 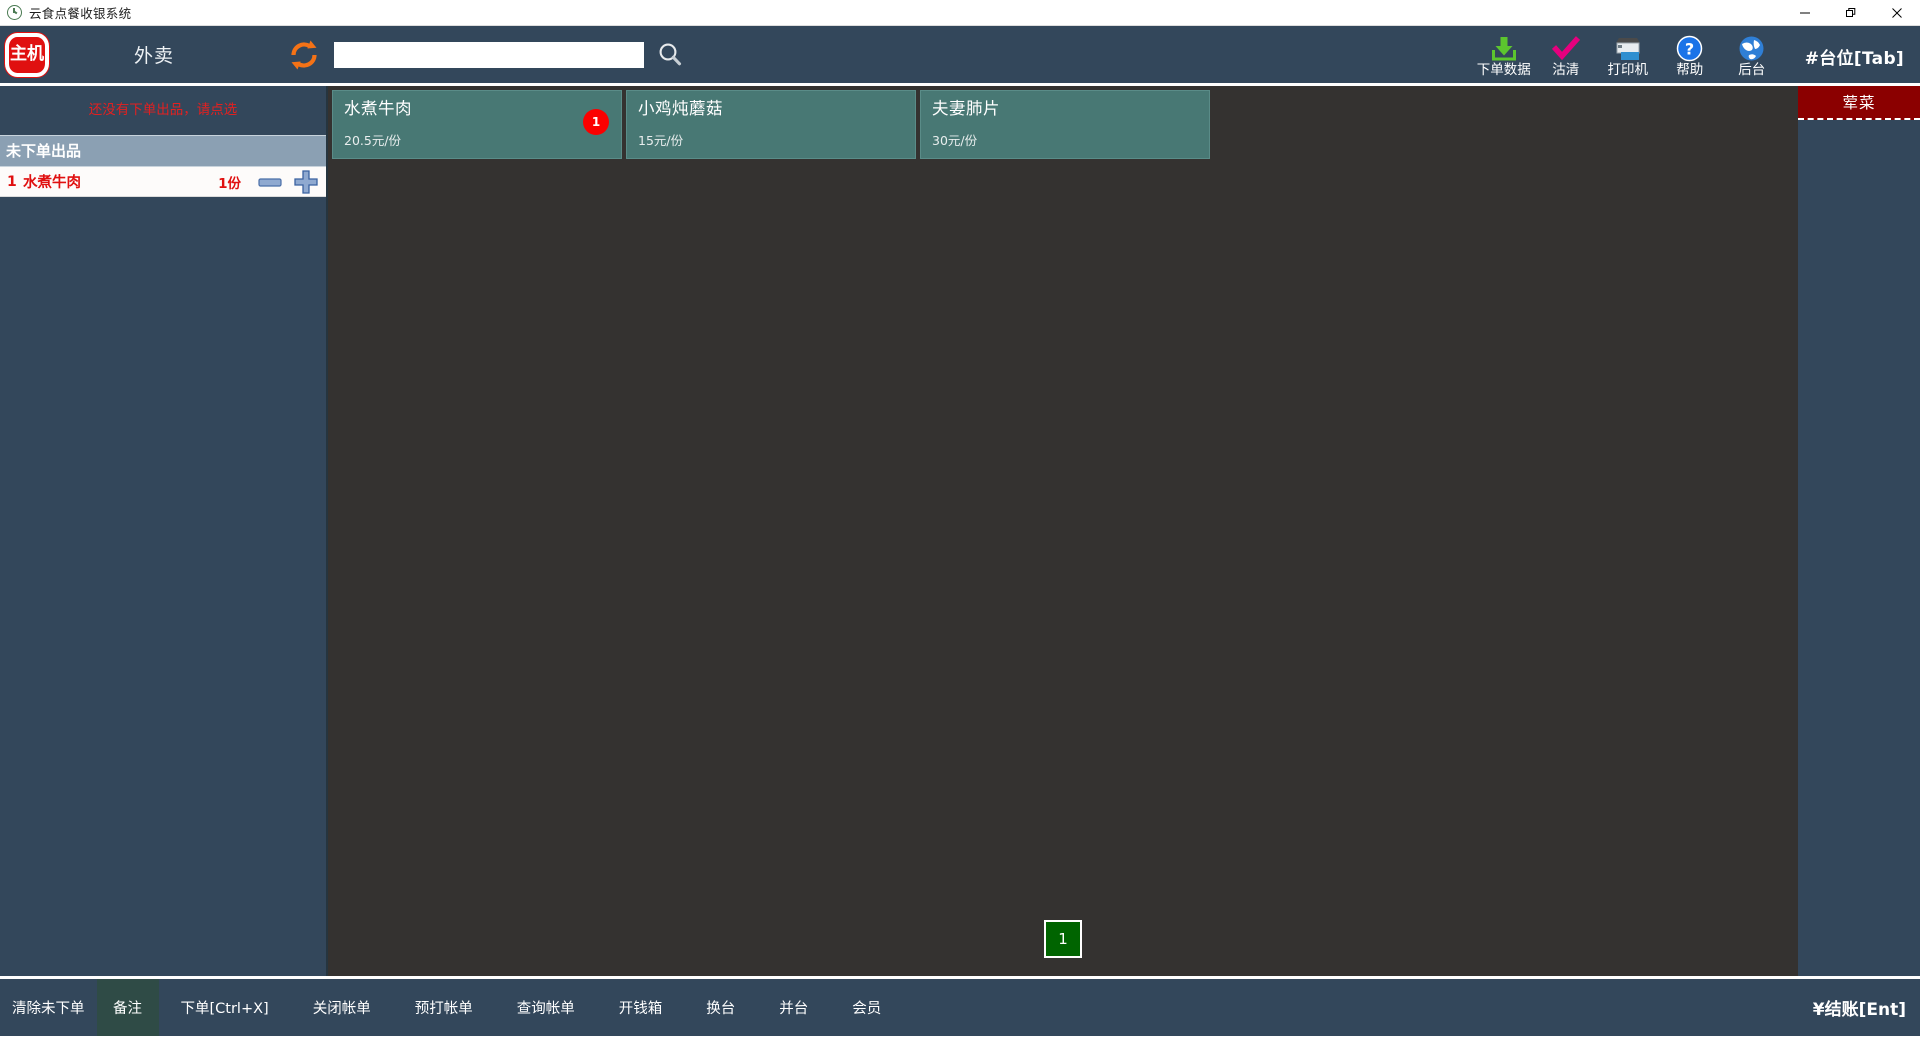 I want to click on clear-unsubmitted-button: 清除未下单, so click(x=48, y=1007).